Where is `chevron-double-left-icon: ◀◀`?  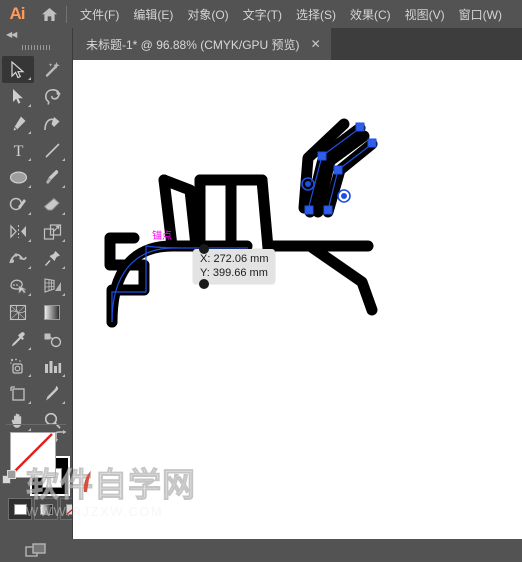
chevron-double-left-icon: ◀◀ is located at coordinates (11, 34).